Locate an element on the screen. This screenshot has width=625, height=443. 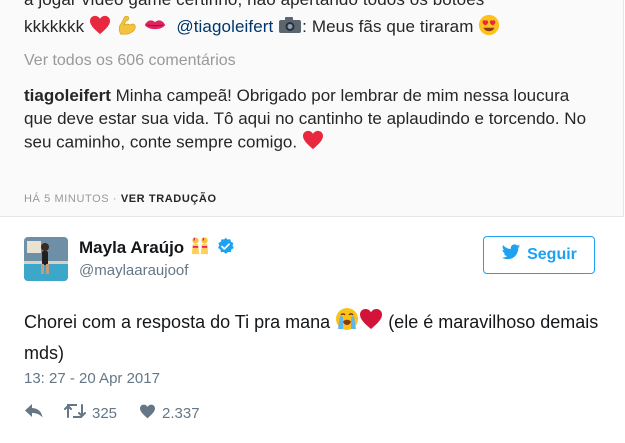
display-name: Mayla Araújo is located at coordinates (157, 248).